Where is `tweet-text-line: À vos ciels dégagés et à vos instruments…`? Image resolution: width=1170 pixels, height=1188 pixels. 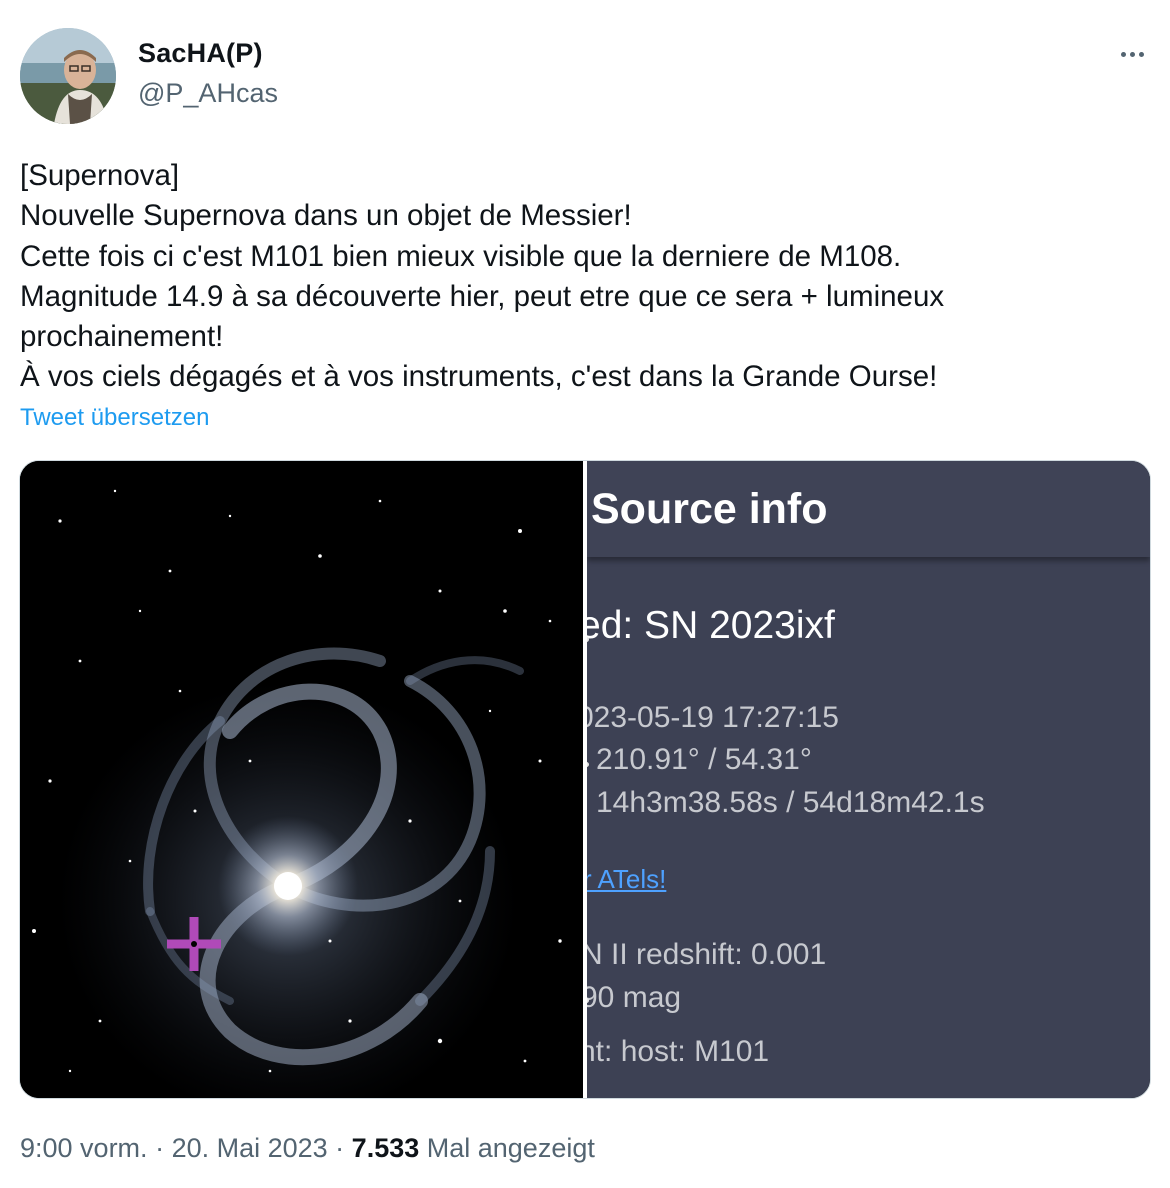
tweet-text-line: À vos ciels dégagés et à vos instruments… is located at coordinates (479, 377).